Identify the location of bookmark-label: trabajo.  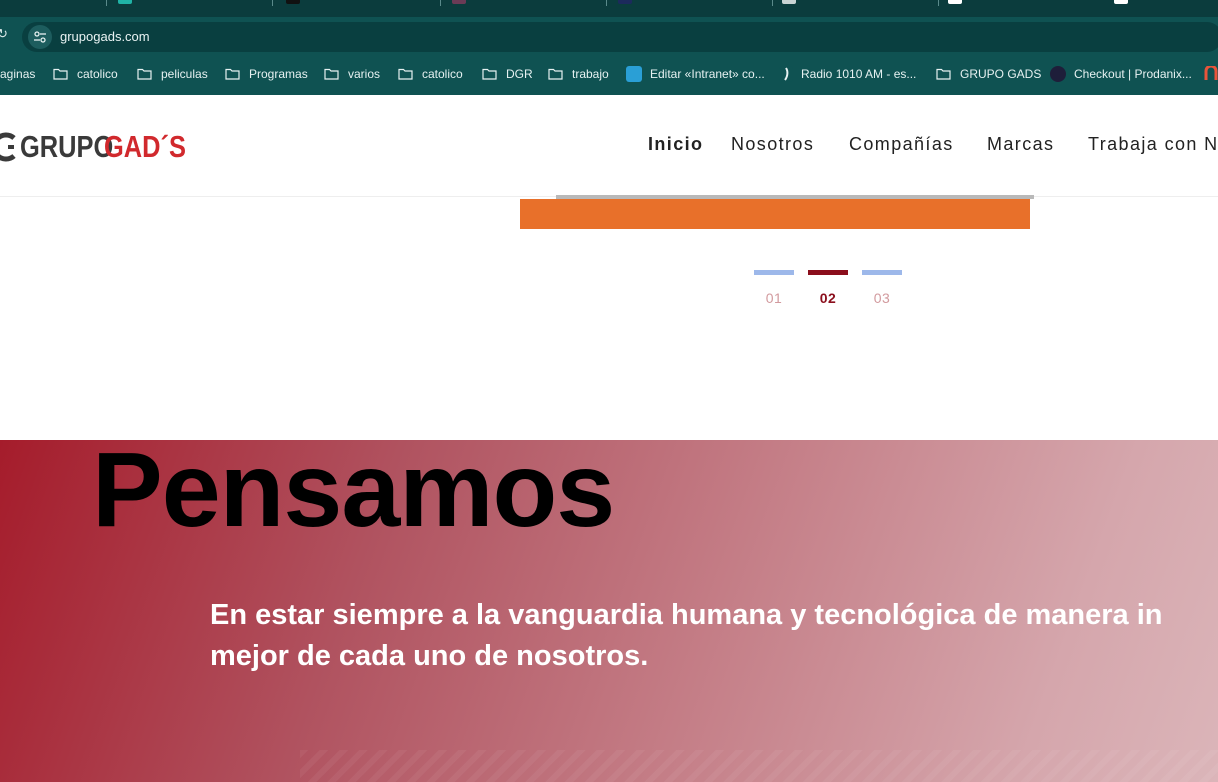
(590, 74).